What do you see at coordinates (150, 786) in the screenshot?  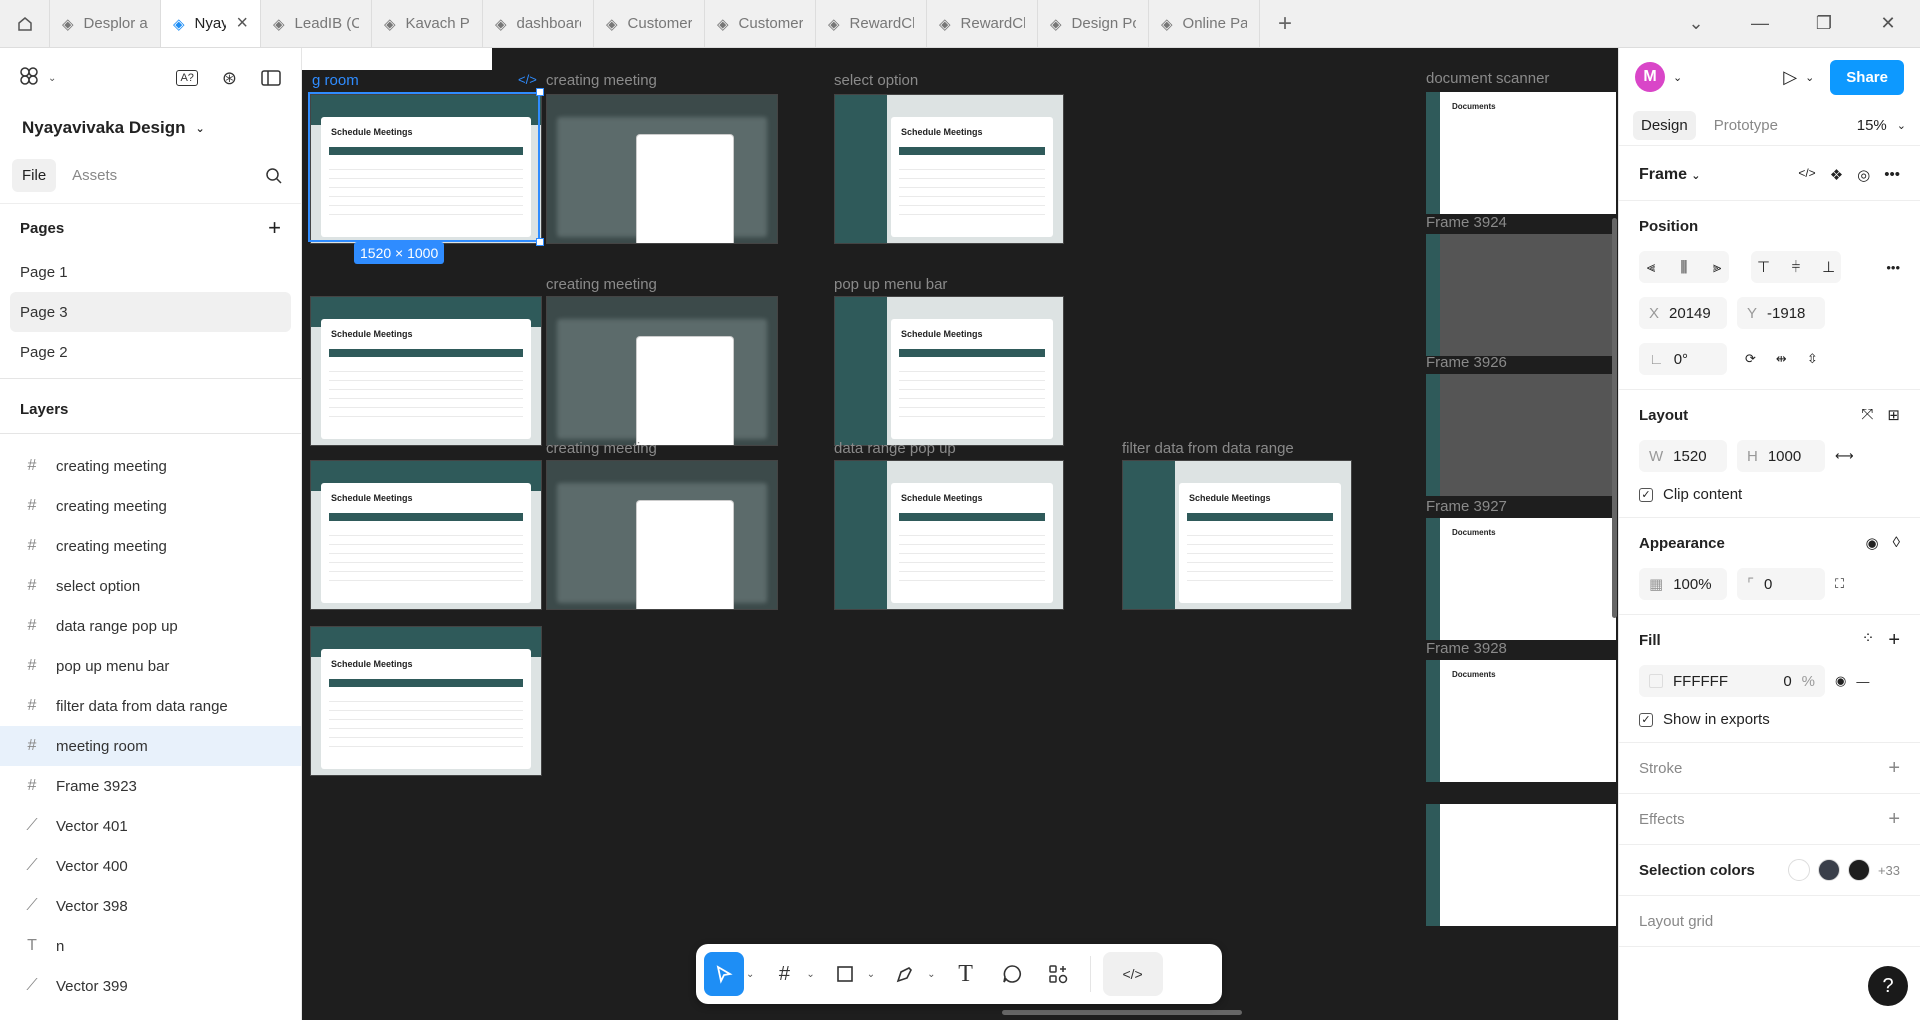 I see `layer-item: # Frame 3923` at bounding box center [150, 786].